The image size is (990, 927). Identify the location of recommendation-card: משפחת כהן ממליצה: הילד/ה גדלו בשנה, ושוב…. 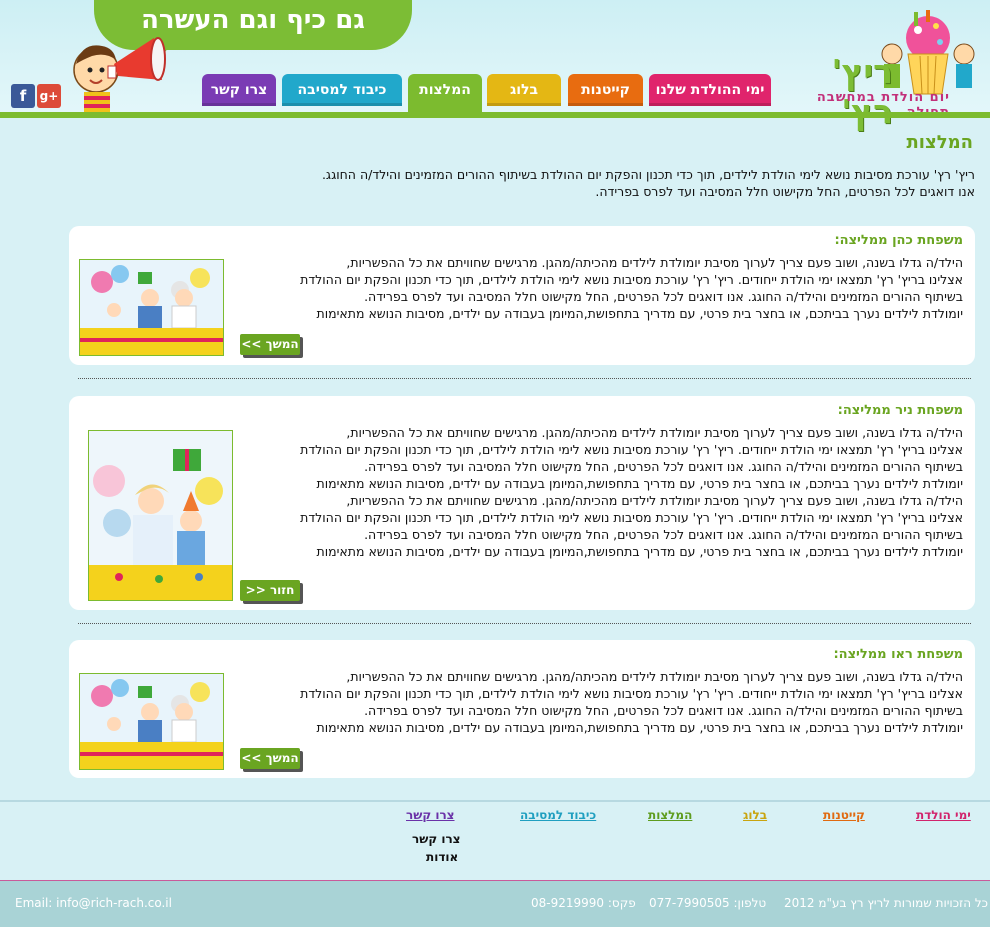
(522, 295).